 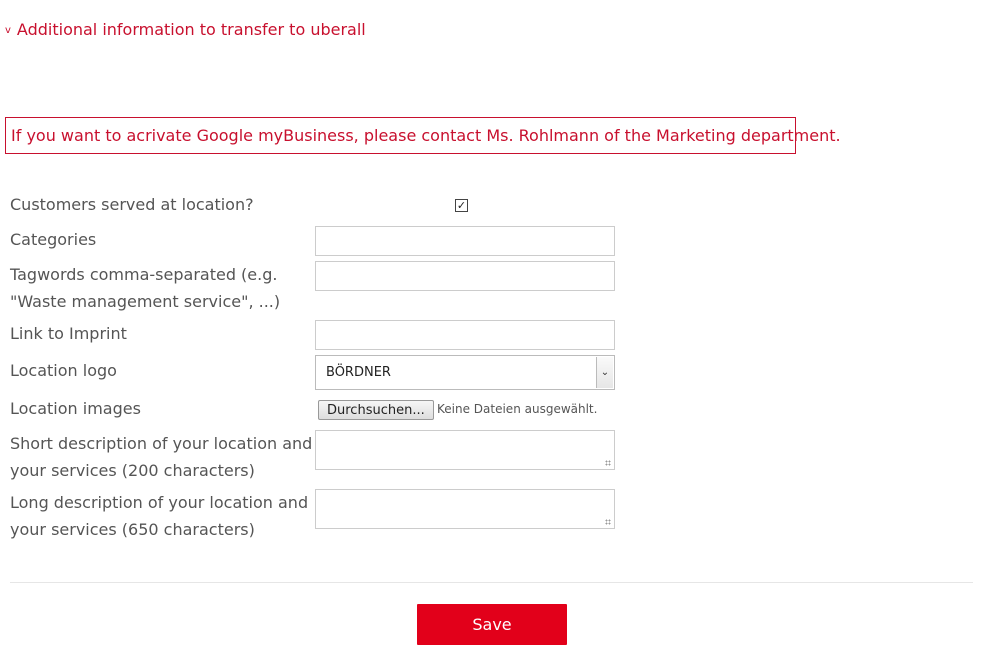 What do you see at coordinates (465, 335) in the screenshot?
I see `imprint-input` at bounding box center [465, 335].